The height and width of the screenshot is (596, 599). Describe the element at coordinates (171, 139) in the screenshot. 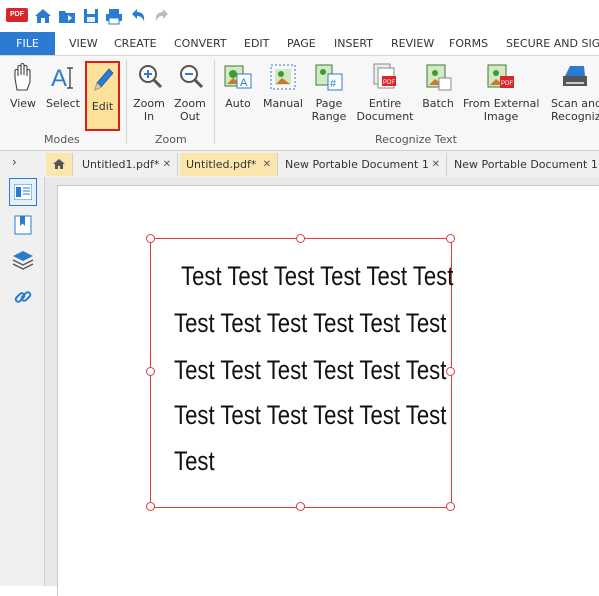

I see `zoom-group-label: Zoom` at that location.